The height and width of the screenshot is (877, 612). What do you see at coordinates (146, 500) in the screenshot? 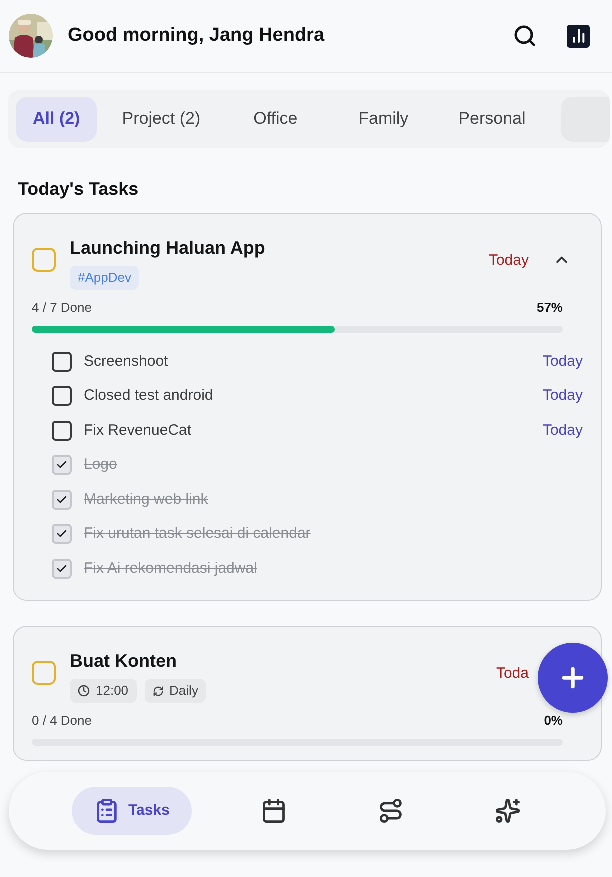
I see `subtask-title: Marketing web link` at bounding box center [146, 500].